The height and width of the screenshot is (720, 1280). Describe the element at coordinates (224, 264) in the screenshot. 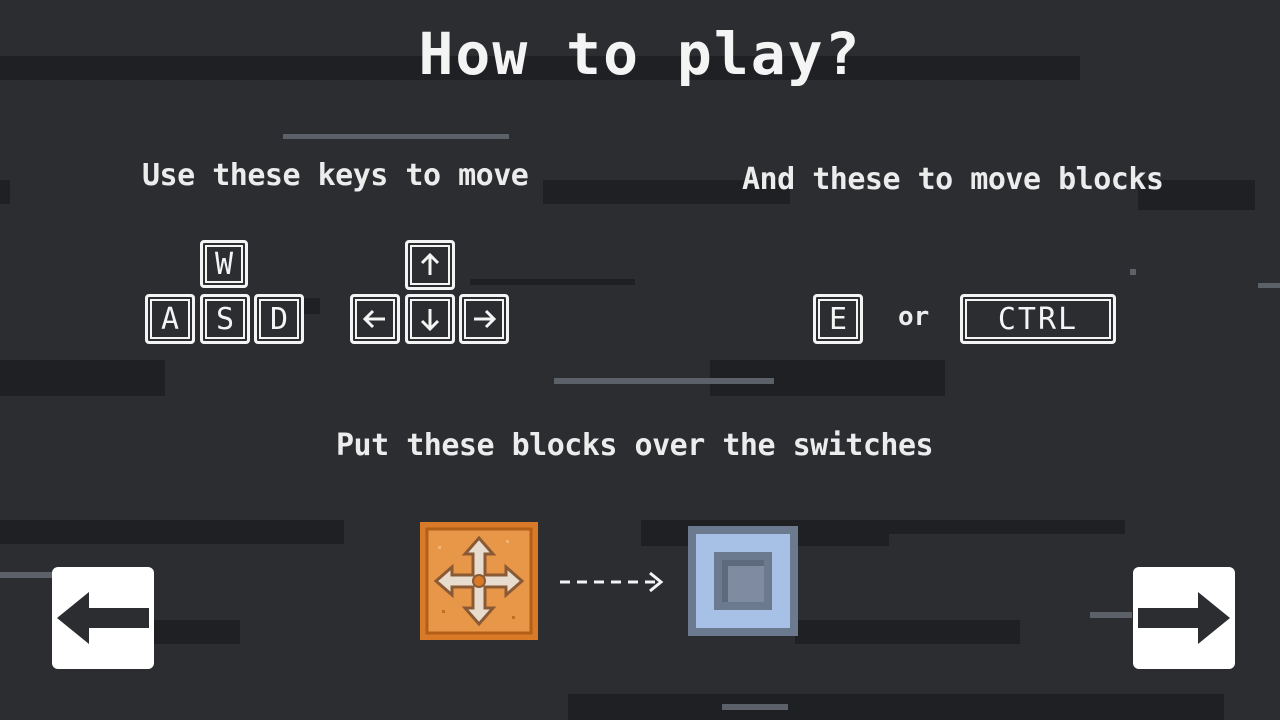

I see `key-w: W` at that location.